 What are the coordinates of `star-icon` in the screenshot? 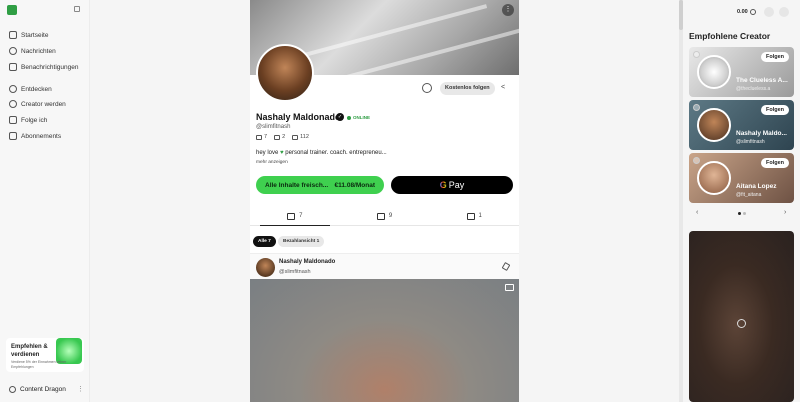 It's located at (13, 136).